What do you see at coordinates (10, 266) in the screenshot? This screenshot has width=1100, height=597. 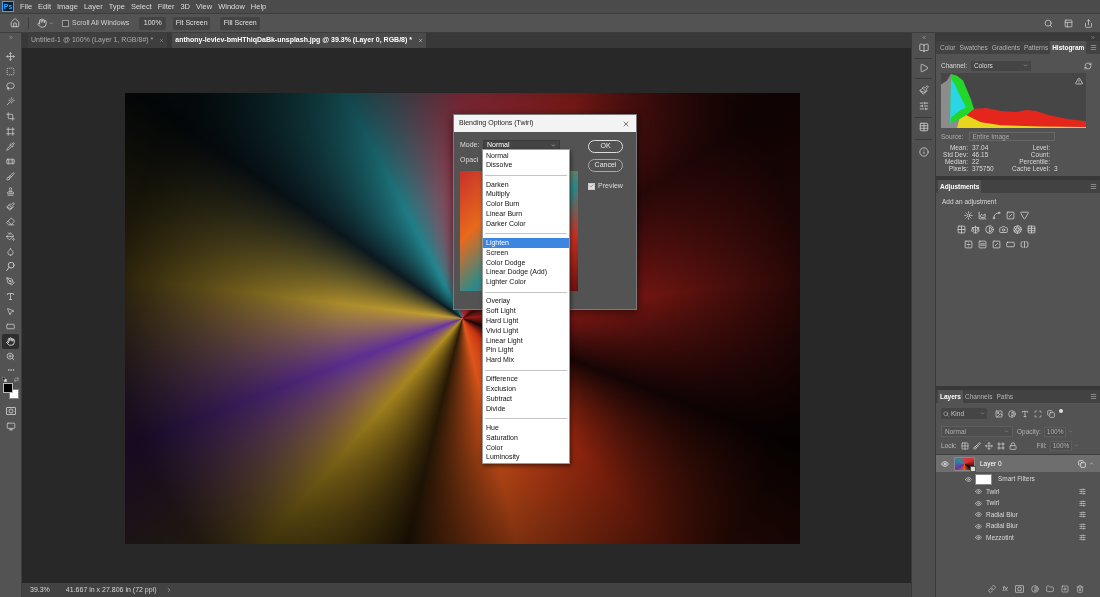 I see `lollipop-icon` at bounding box center [10, 266].